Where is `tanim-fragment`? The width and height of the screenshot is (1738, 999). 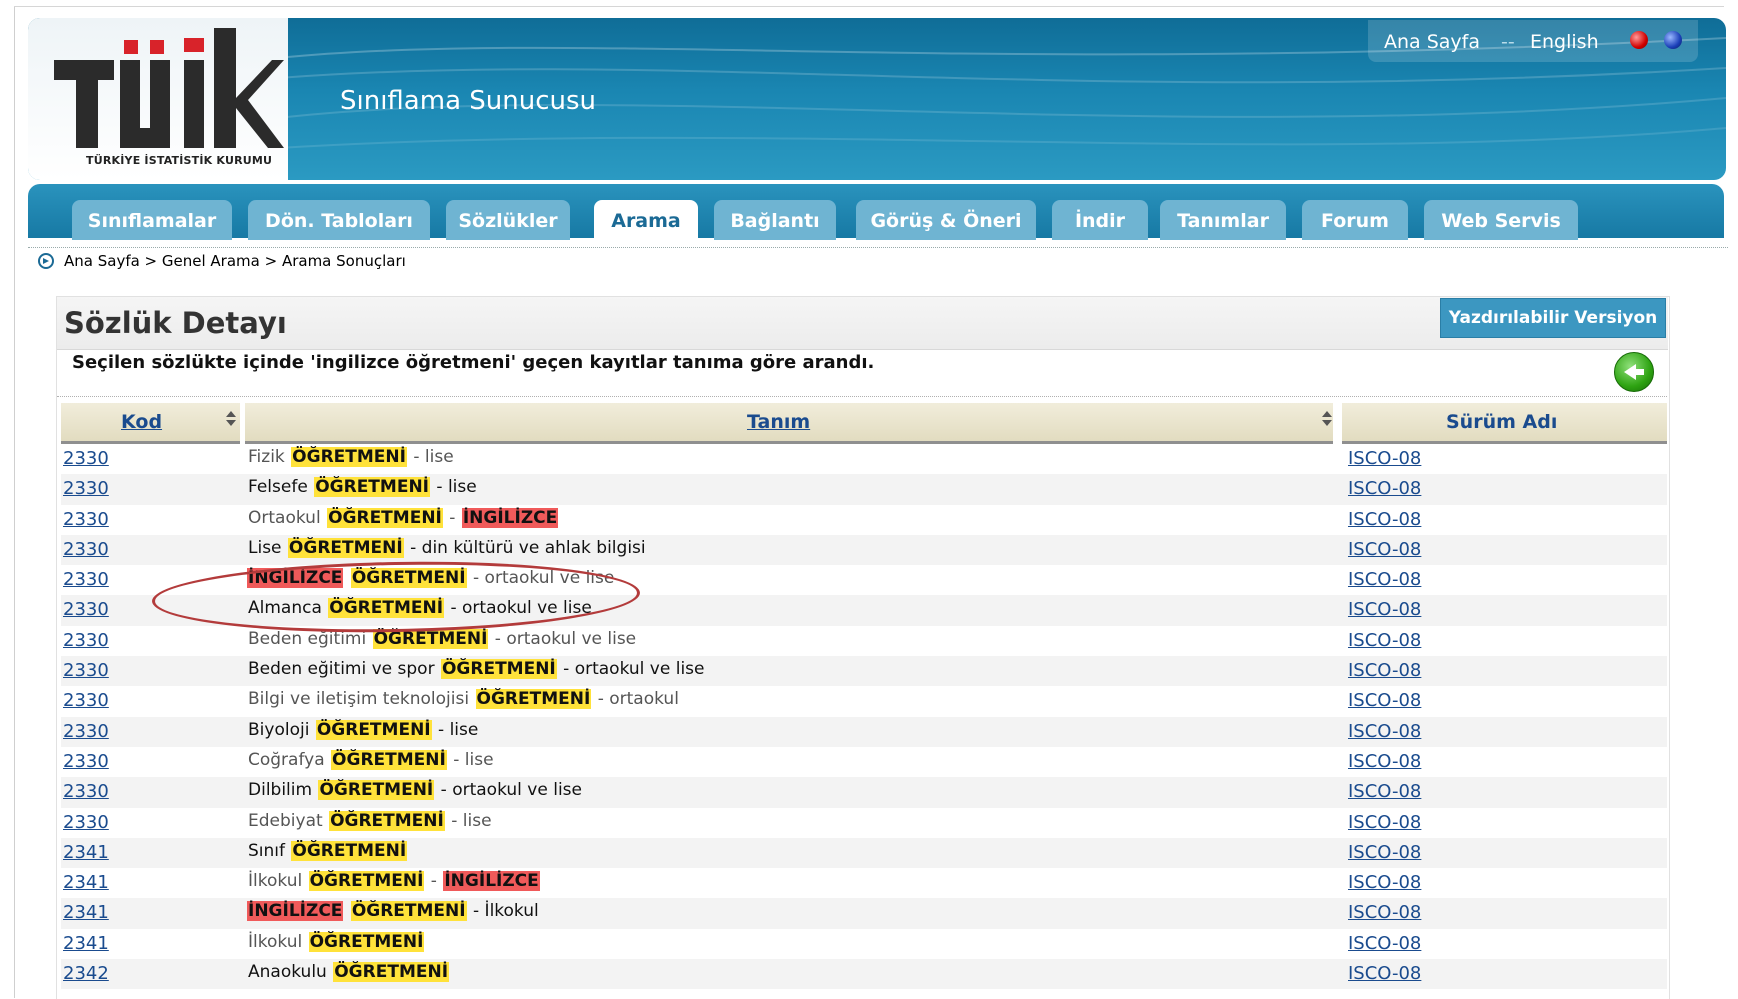 tanim-fragment is located at coordinates (346, 911).